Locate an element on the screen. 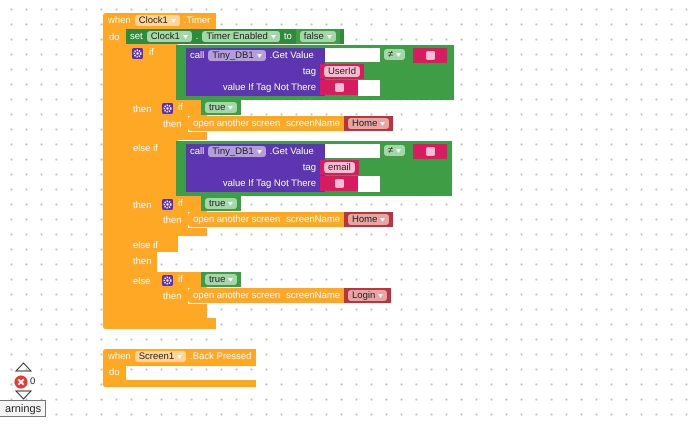  up-arrow-icon is located at coordinates (23, 367).